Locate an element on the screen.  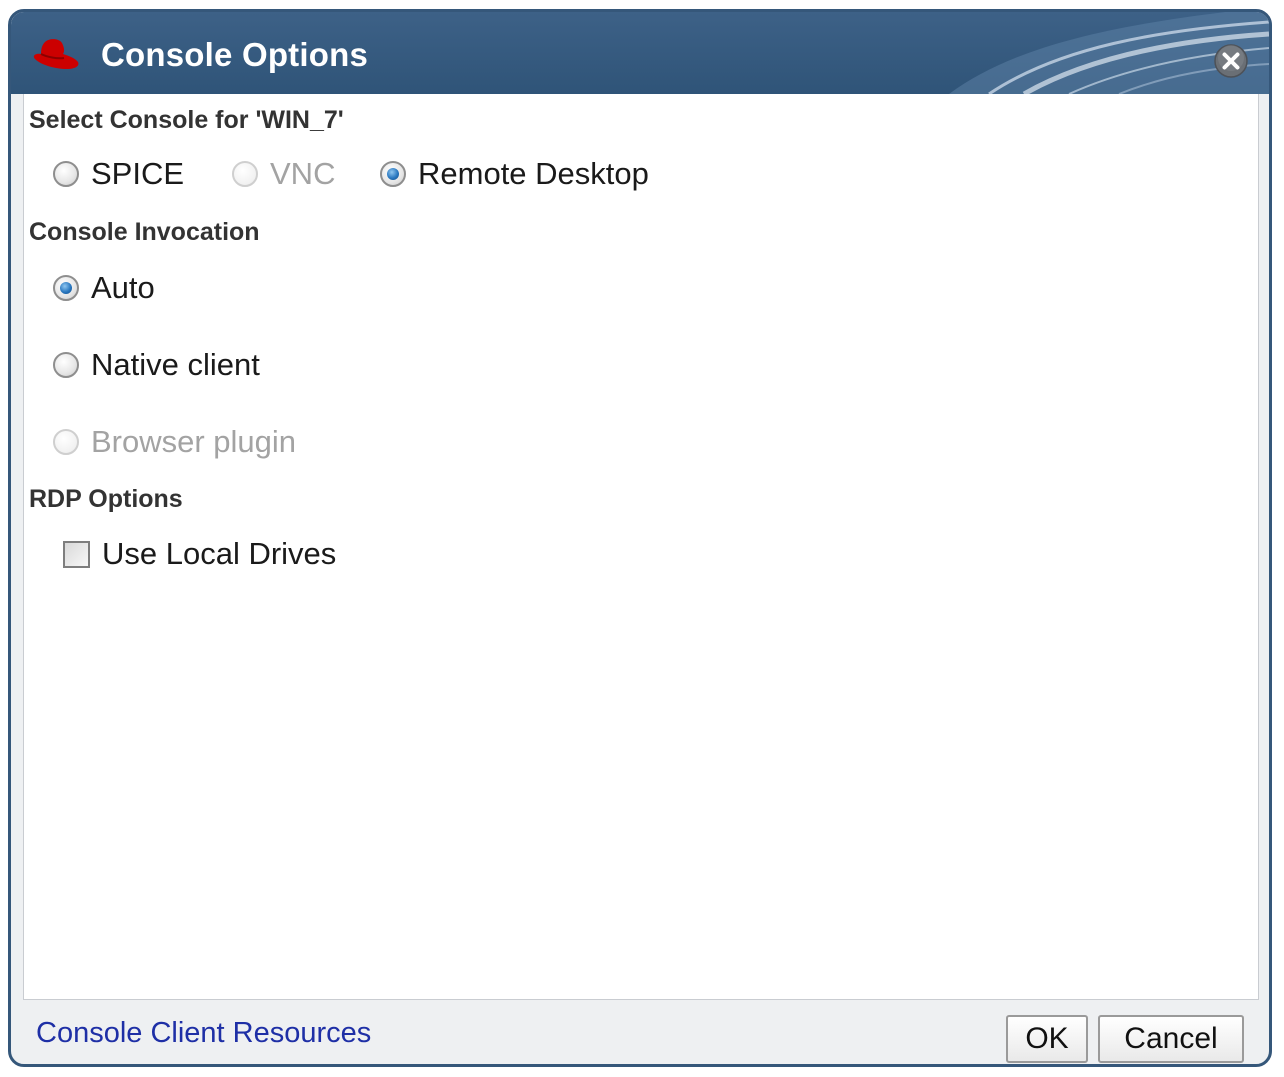
radio-native-client: Native client is located at coordinates (156, 365).